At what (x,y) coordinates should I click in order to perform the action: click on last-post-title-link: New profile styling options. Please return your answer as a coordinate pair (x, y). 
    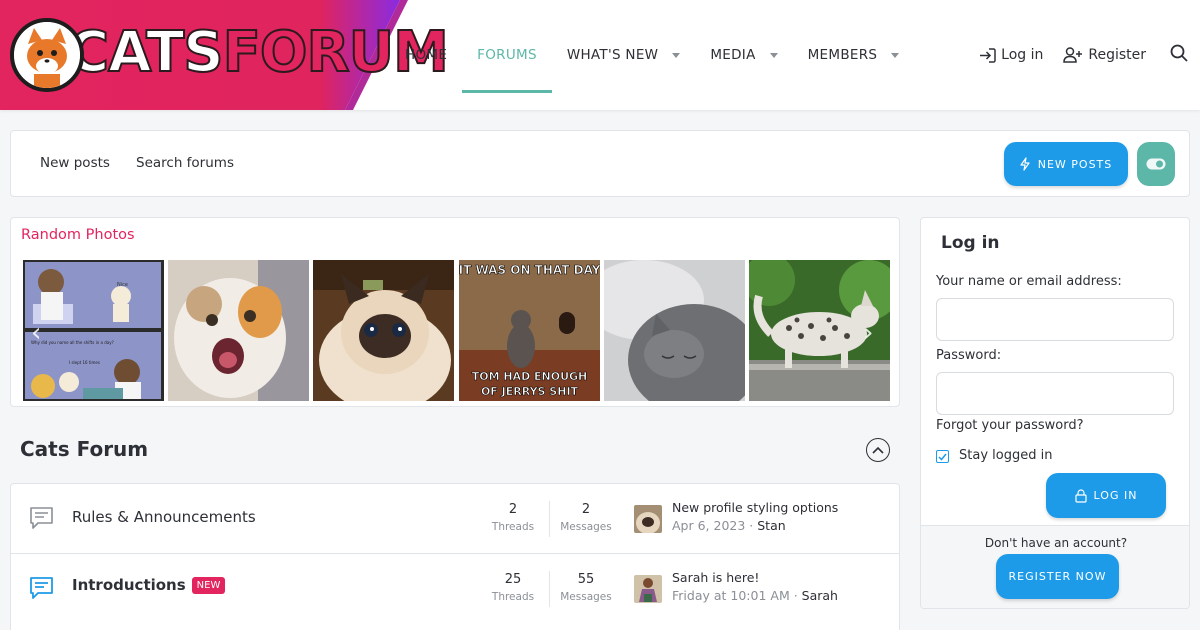
    Looking at the image, I should click on (755, 507).